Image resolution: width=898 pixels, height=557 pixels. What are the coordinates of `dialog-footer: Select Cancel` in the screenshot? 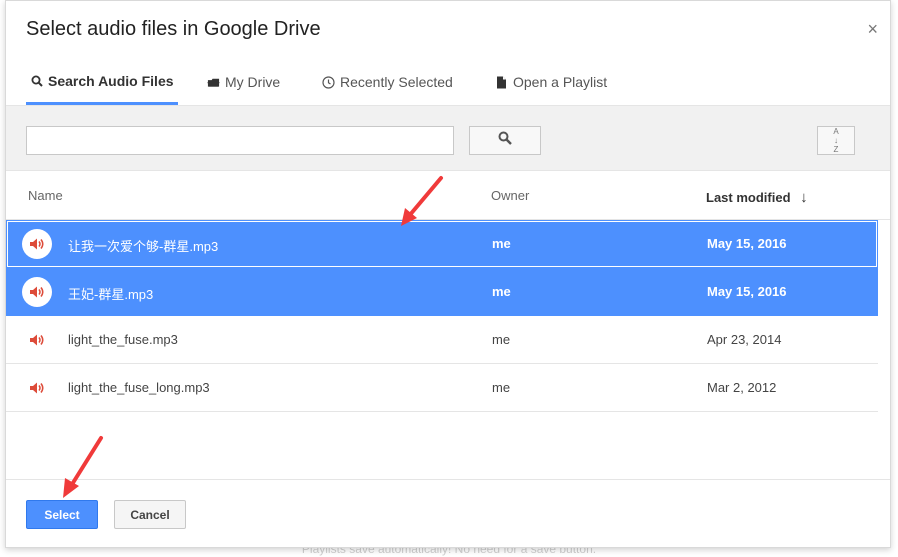 It's located at (448, 514).